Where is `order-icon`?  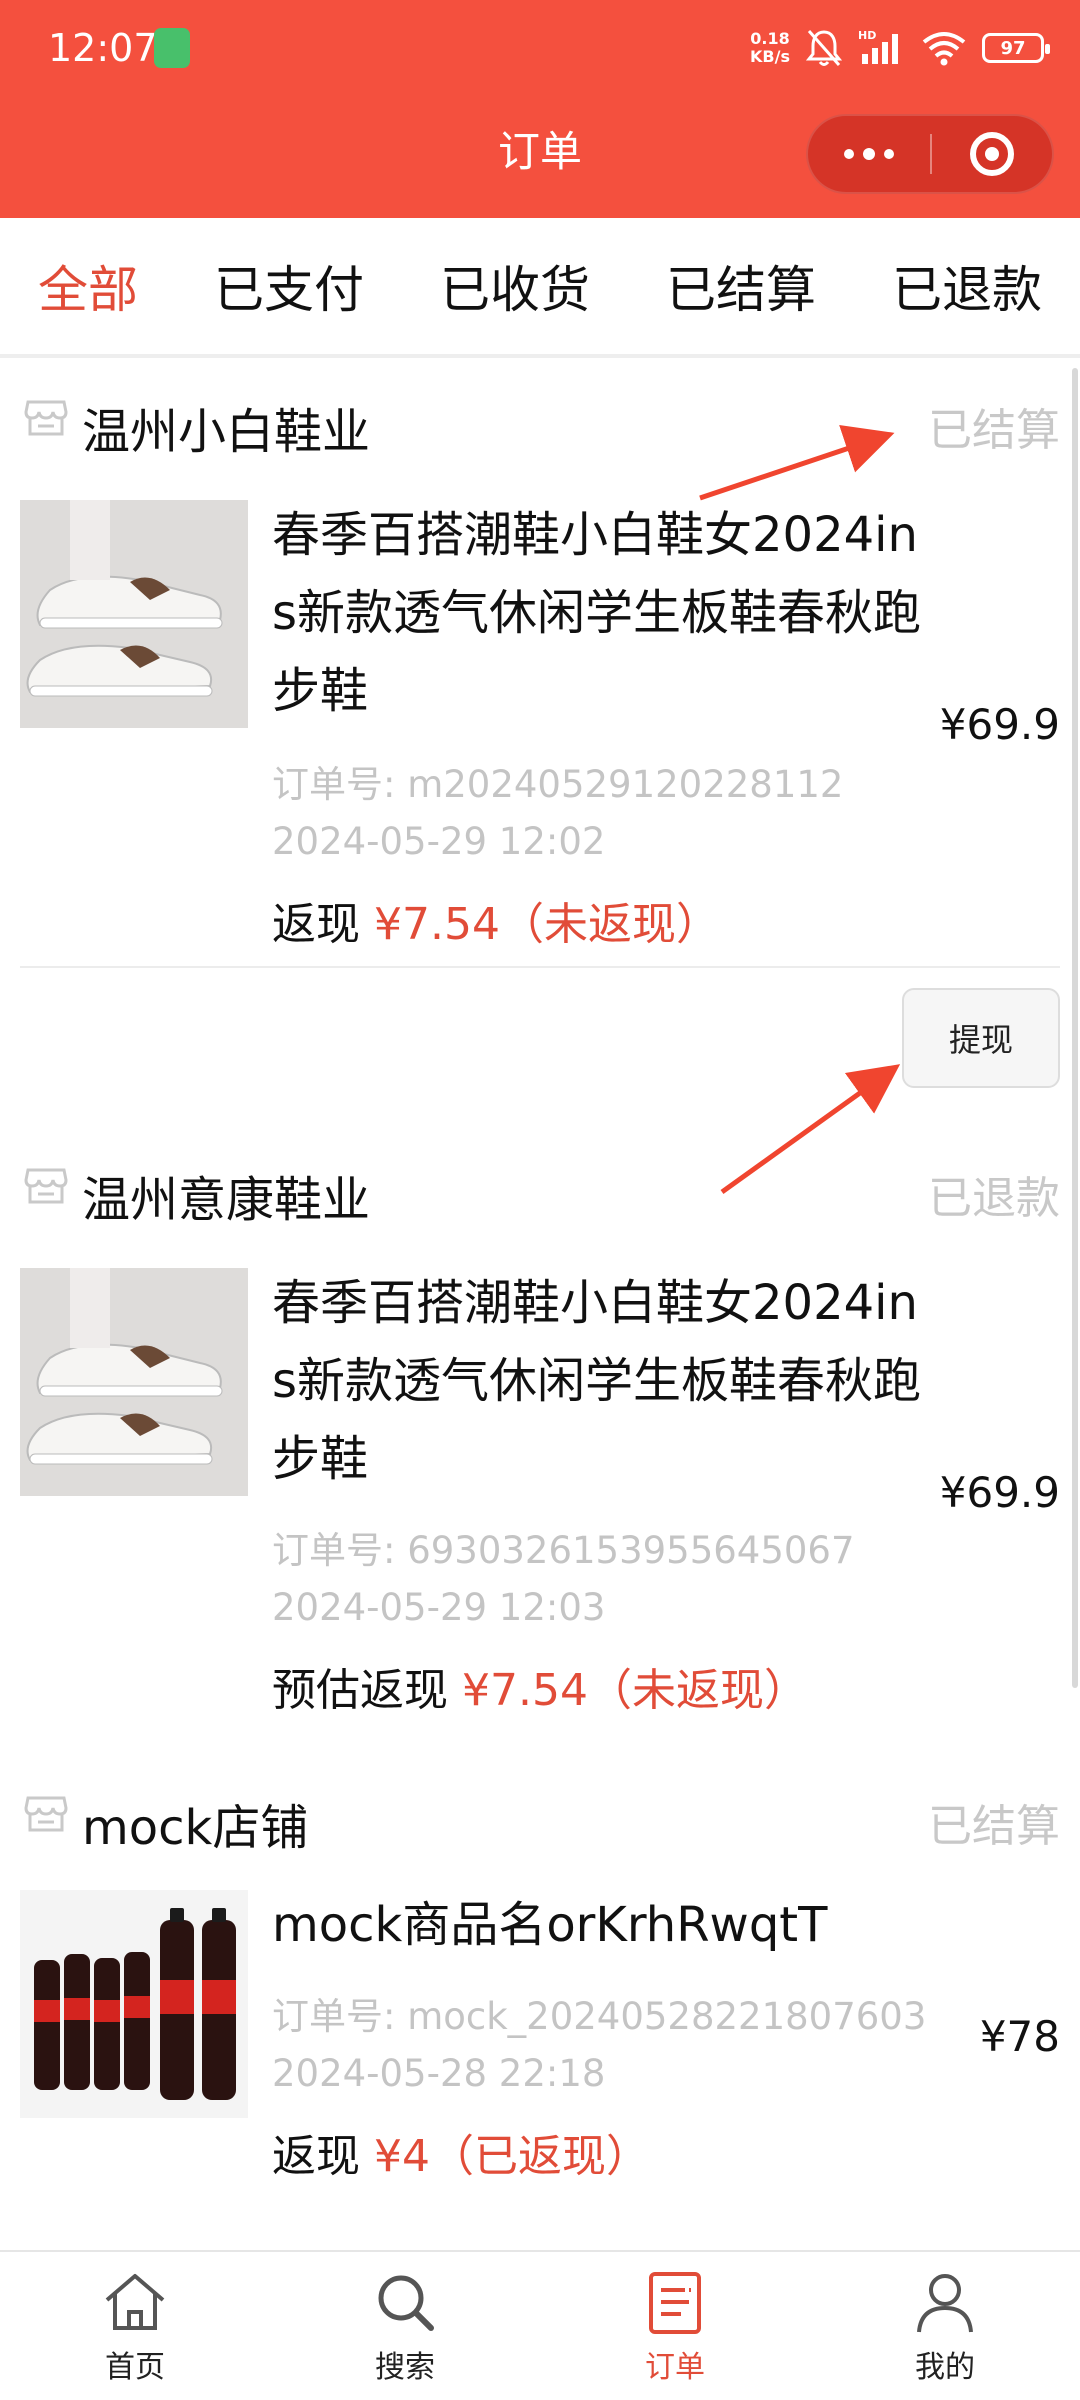 order-icon is located at coordinates (675, 2303).